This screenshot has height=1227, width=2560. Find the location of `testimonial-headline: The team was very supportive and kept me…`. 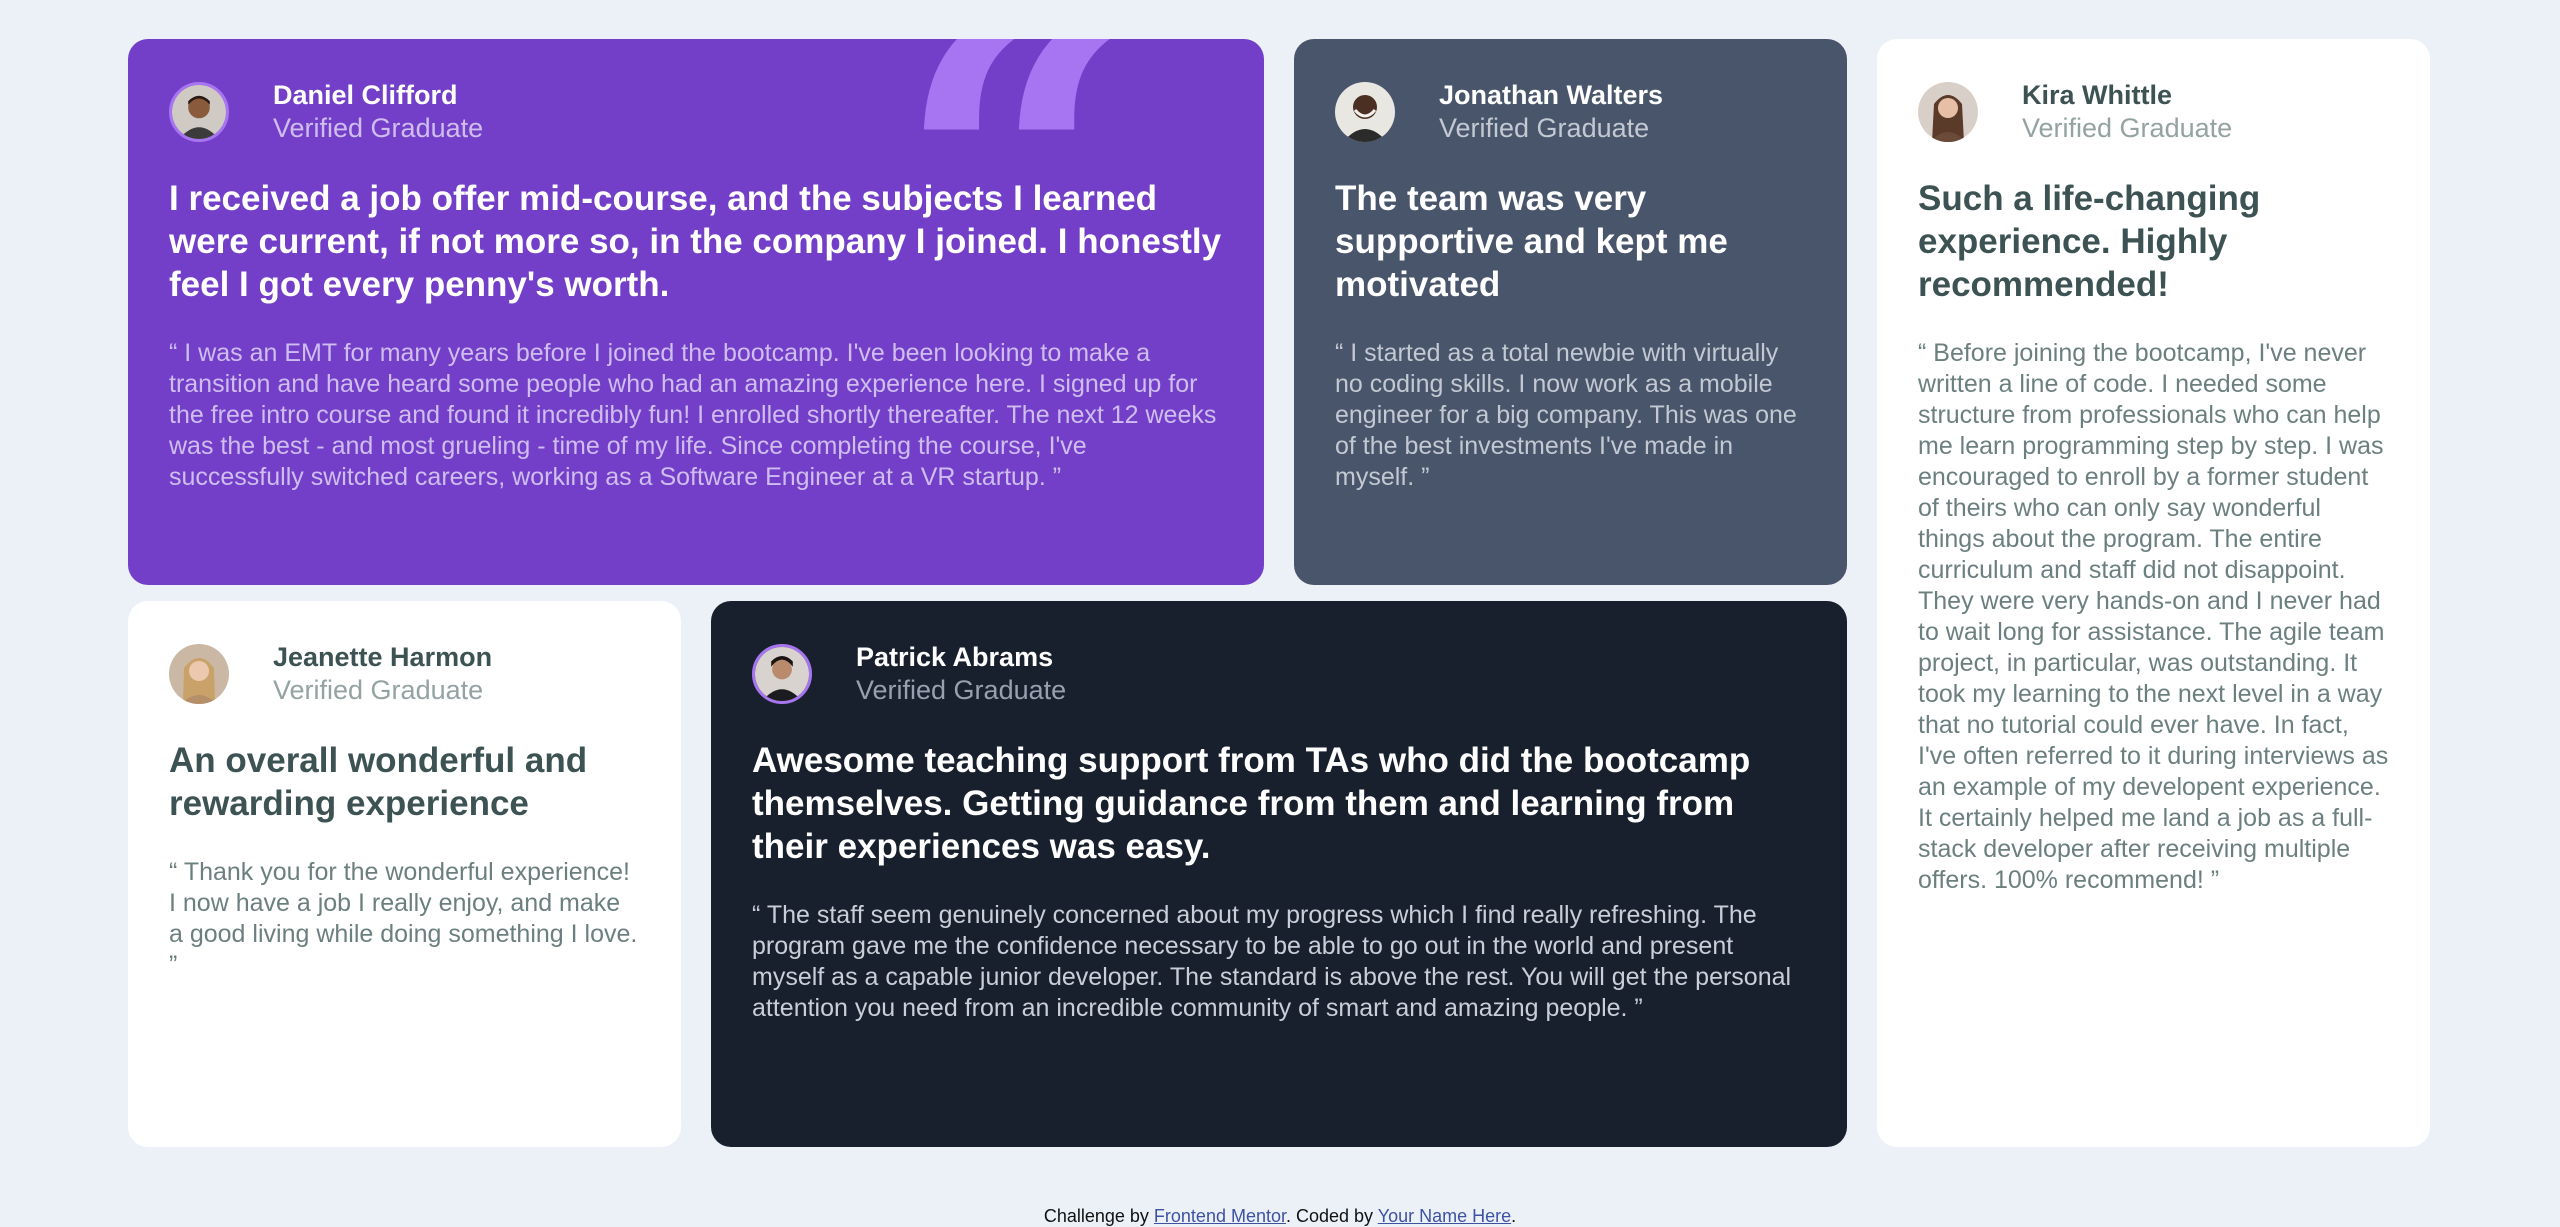

testimonial-headline: The team was very supportive and kept me… is located at coordinates (1531, 241).